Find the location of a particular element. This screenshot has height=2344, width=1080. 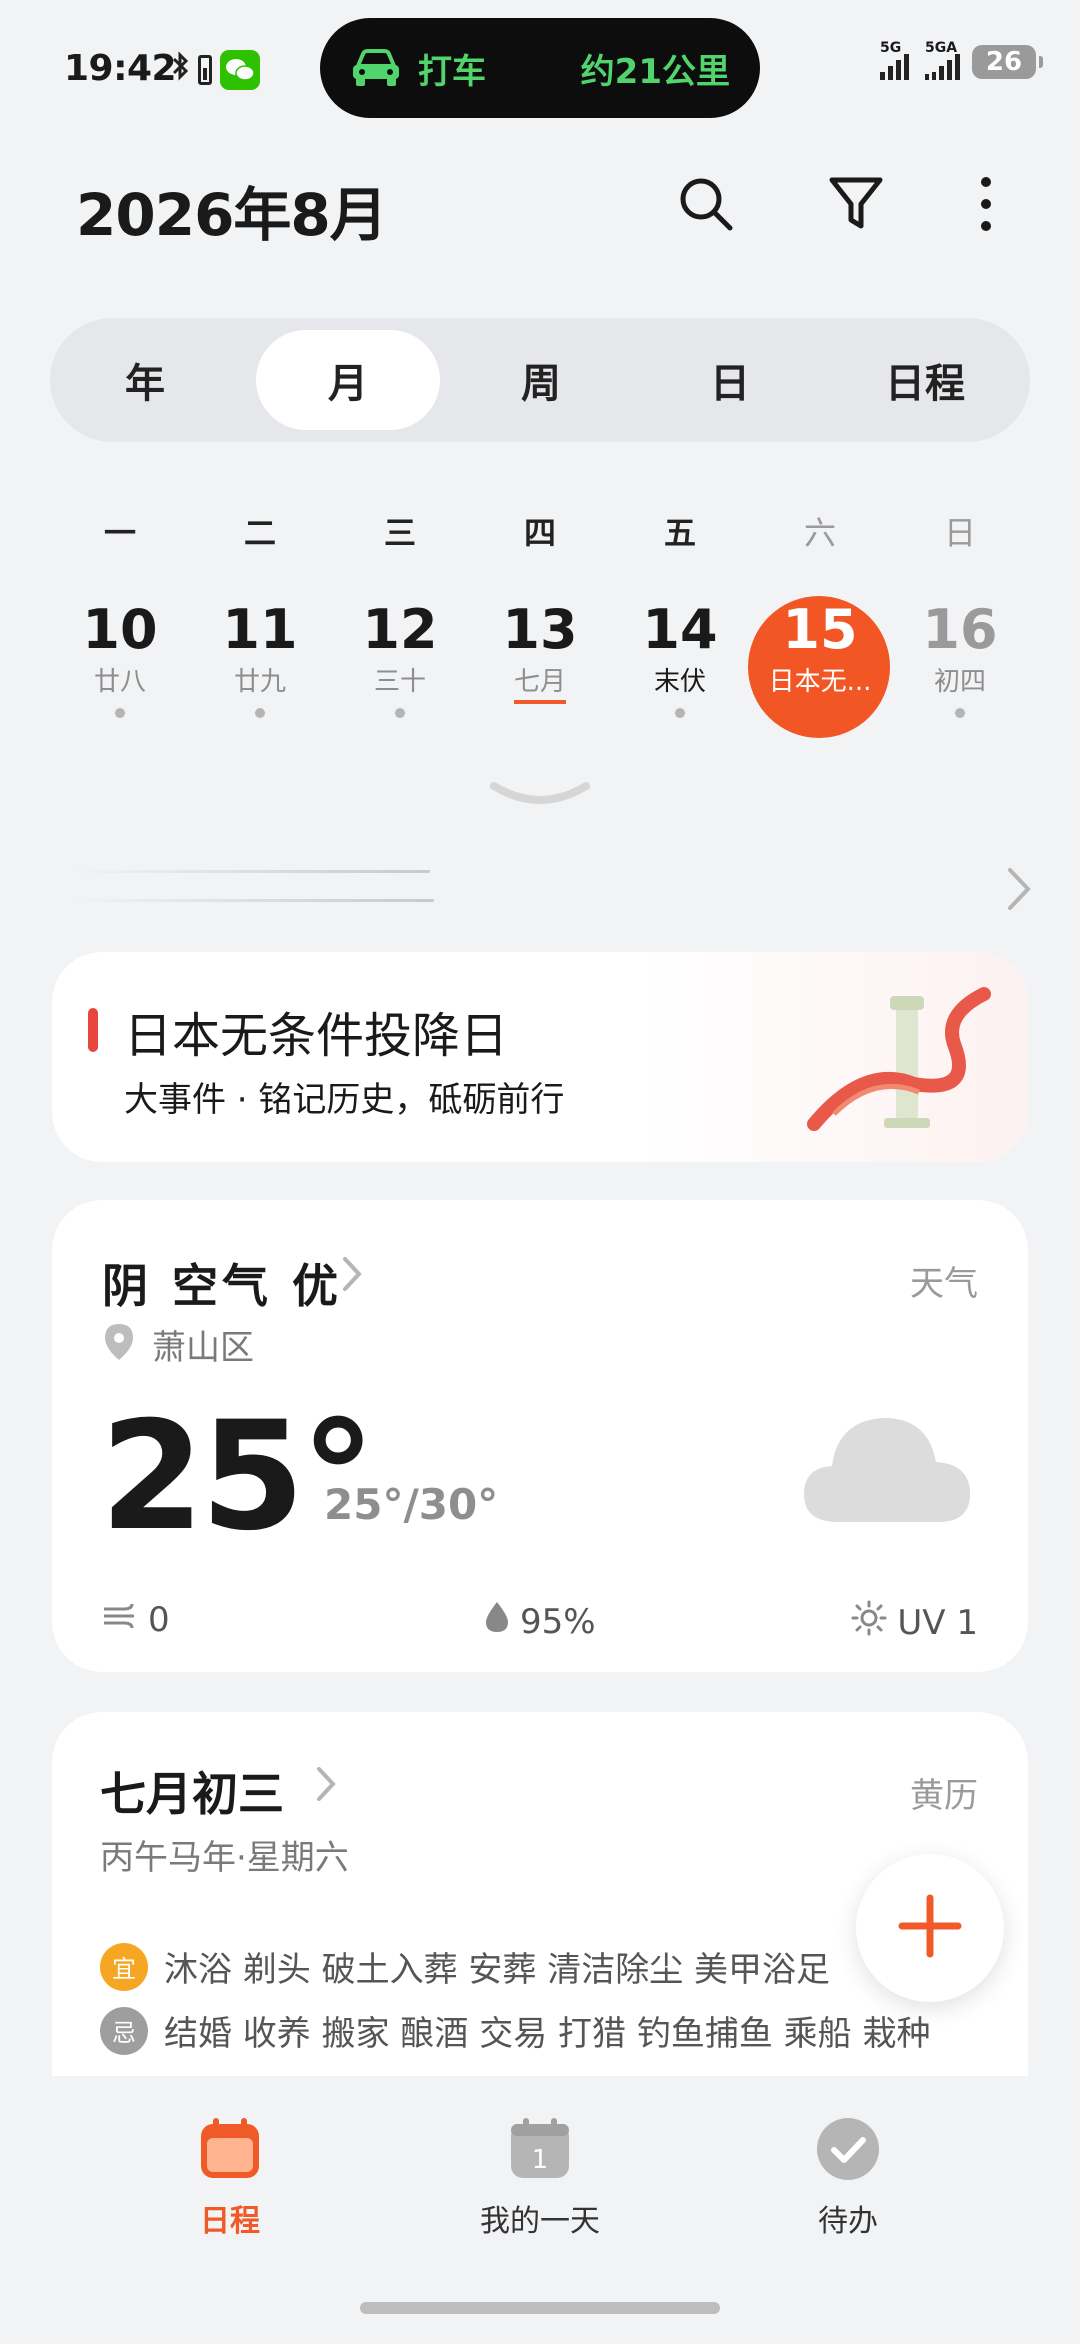

nav-todo: 待办 is located at coordinates (848, 2178).